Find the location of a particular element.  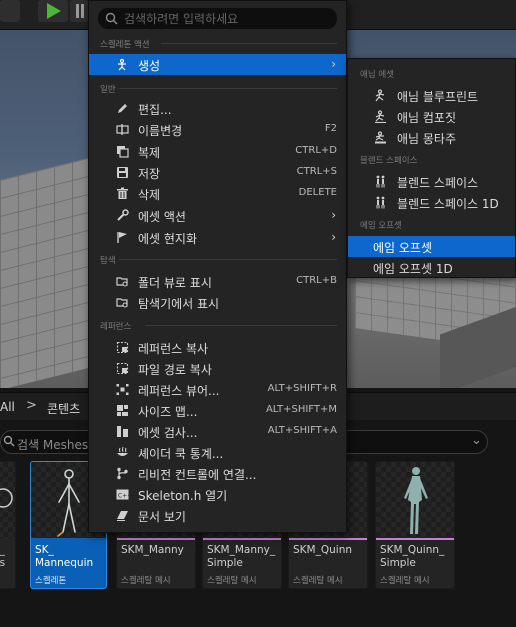

documentation-icon is located at coordinates (122, 516).